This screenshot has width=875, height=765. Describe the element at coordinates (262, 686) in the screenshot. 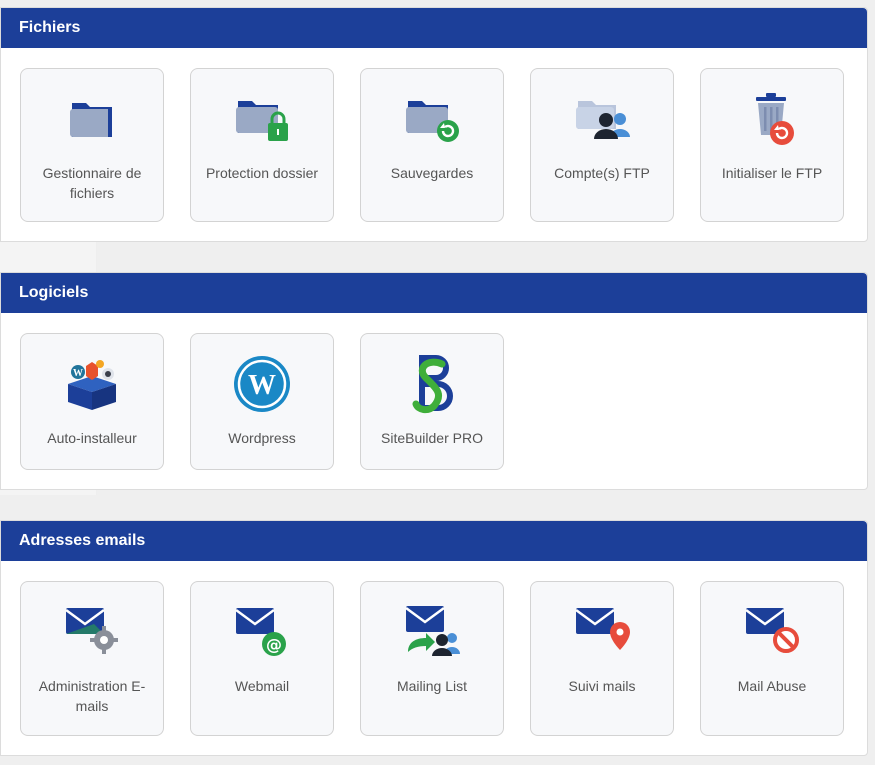

I see `tile-label: Webmail` at that location.